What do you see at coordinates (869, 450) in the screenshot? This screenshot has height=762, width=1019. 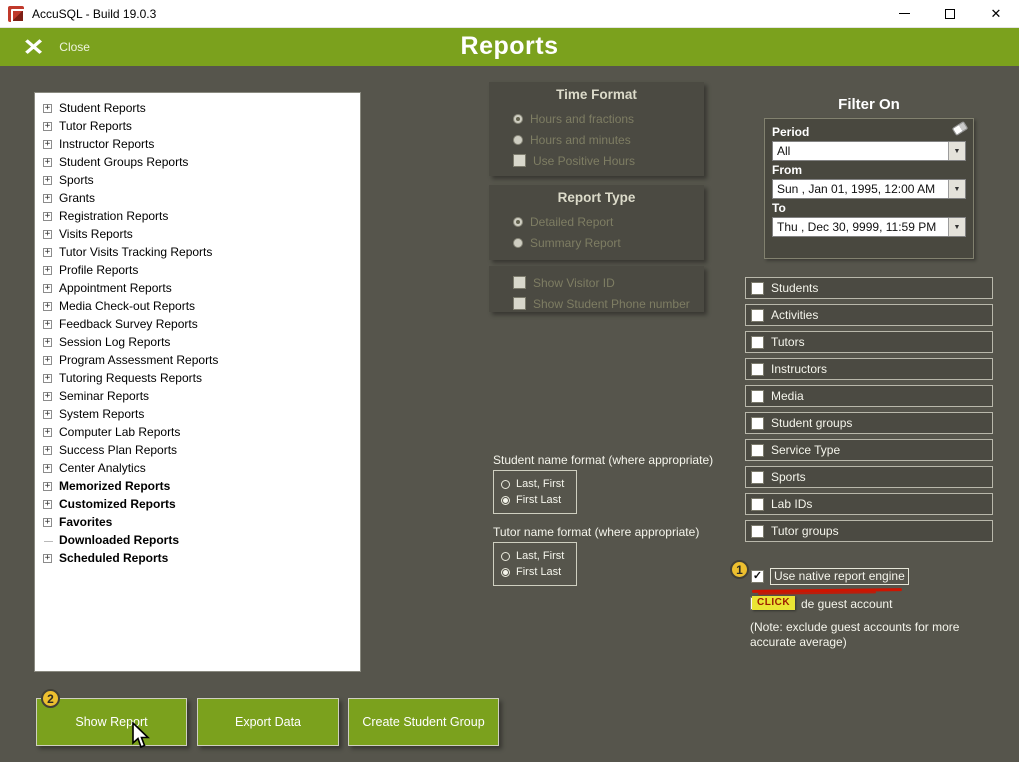 I see `filter-category-row: Service Type` at bounding box center [869, 450].